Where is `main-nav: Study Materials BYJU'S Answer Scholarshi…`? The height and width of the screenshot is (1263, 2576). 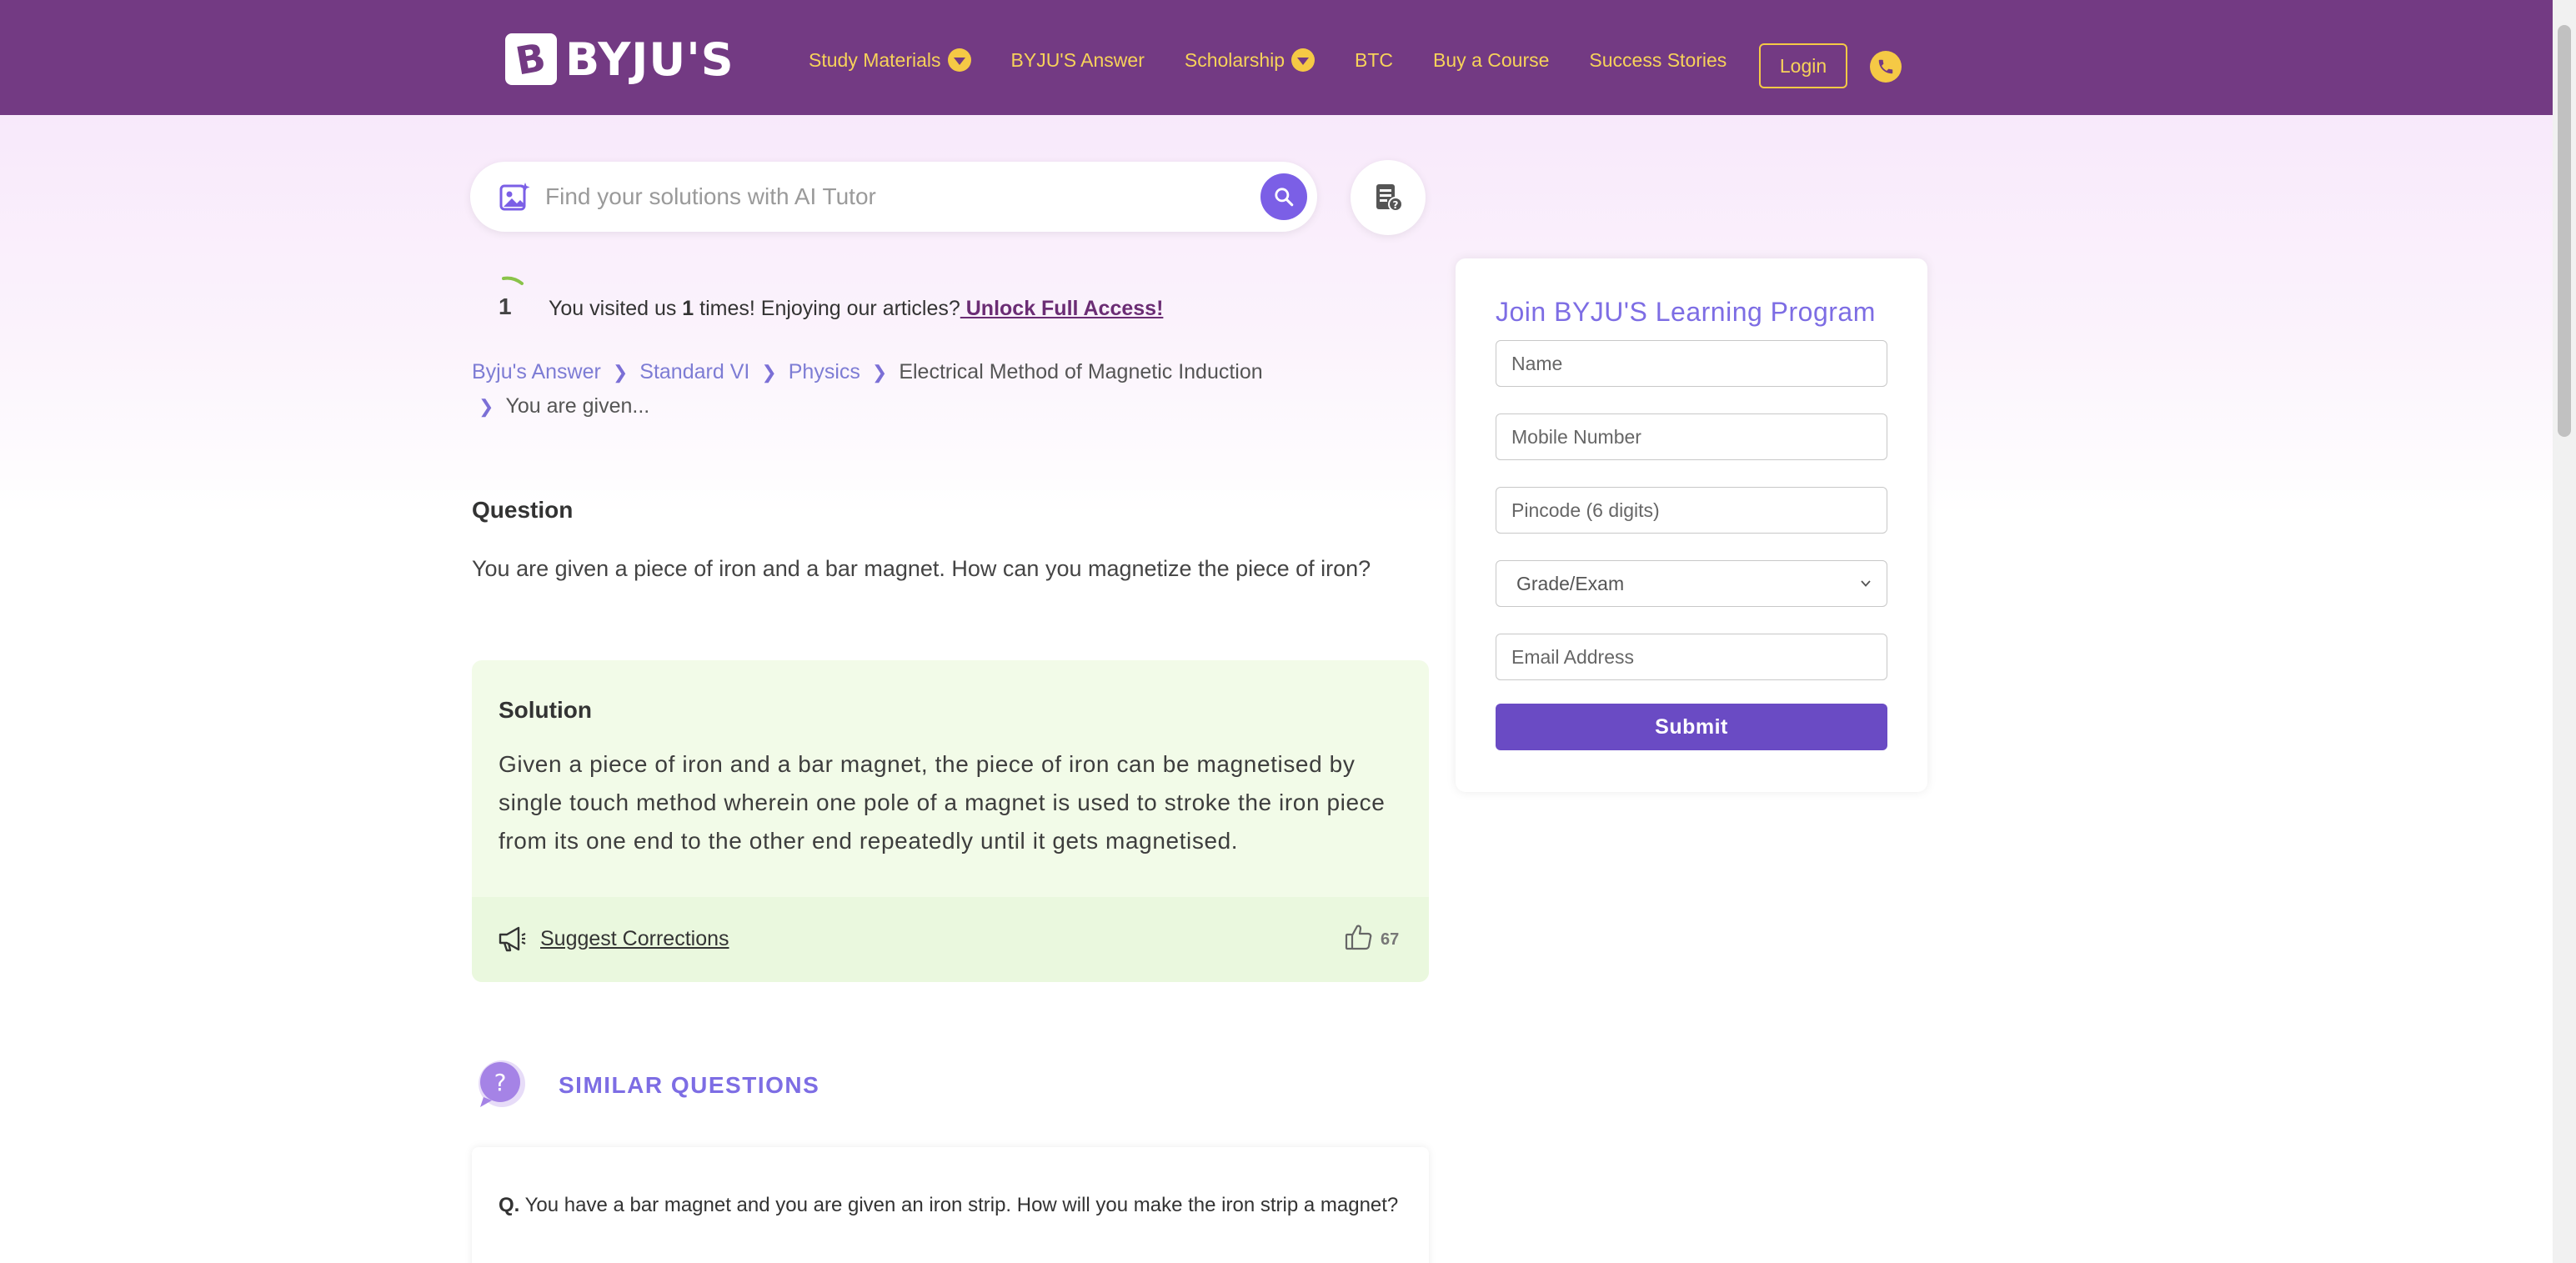 main-nav: Study Materials BYJU'S Answer Scholarshi… is located at coordinates (1288, 60).